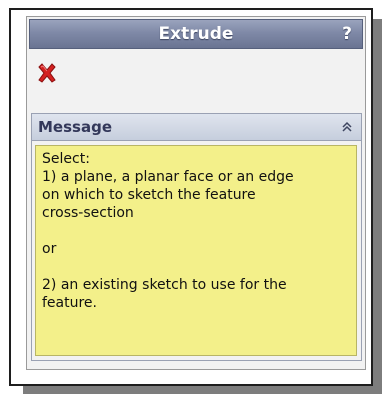 The width and height of the screenshot is (390, 398). Describe the element at coordinates (69, 303) in the screenshot. I see `message-line: feature.` at that location.